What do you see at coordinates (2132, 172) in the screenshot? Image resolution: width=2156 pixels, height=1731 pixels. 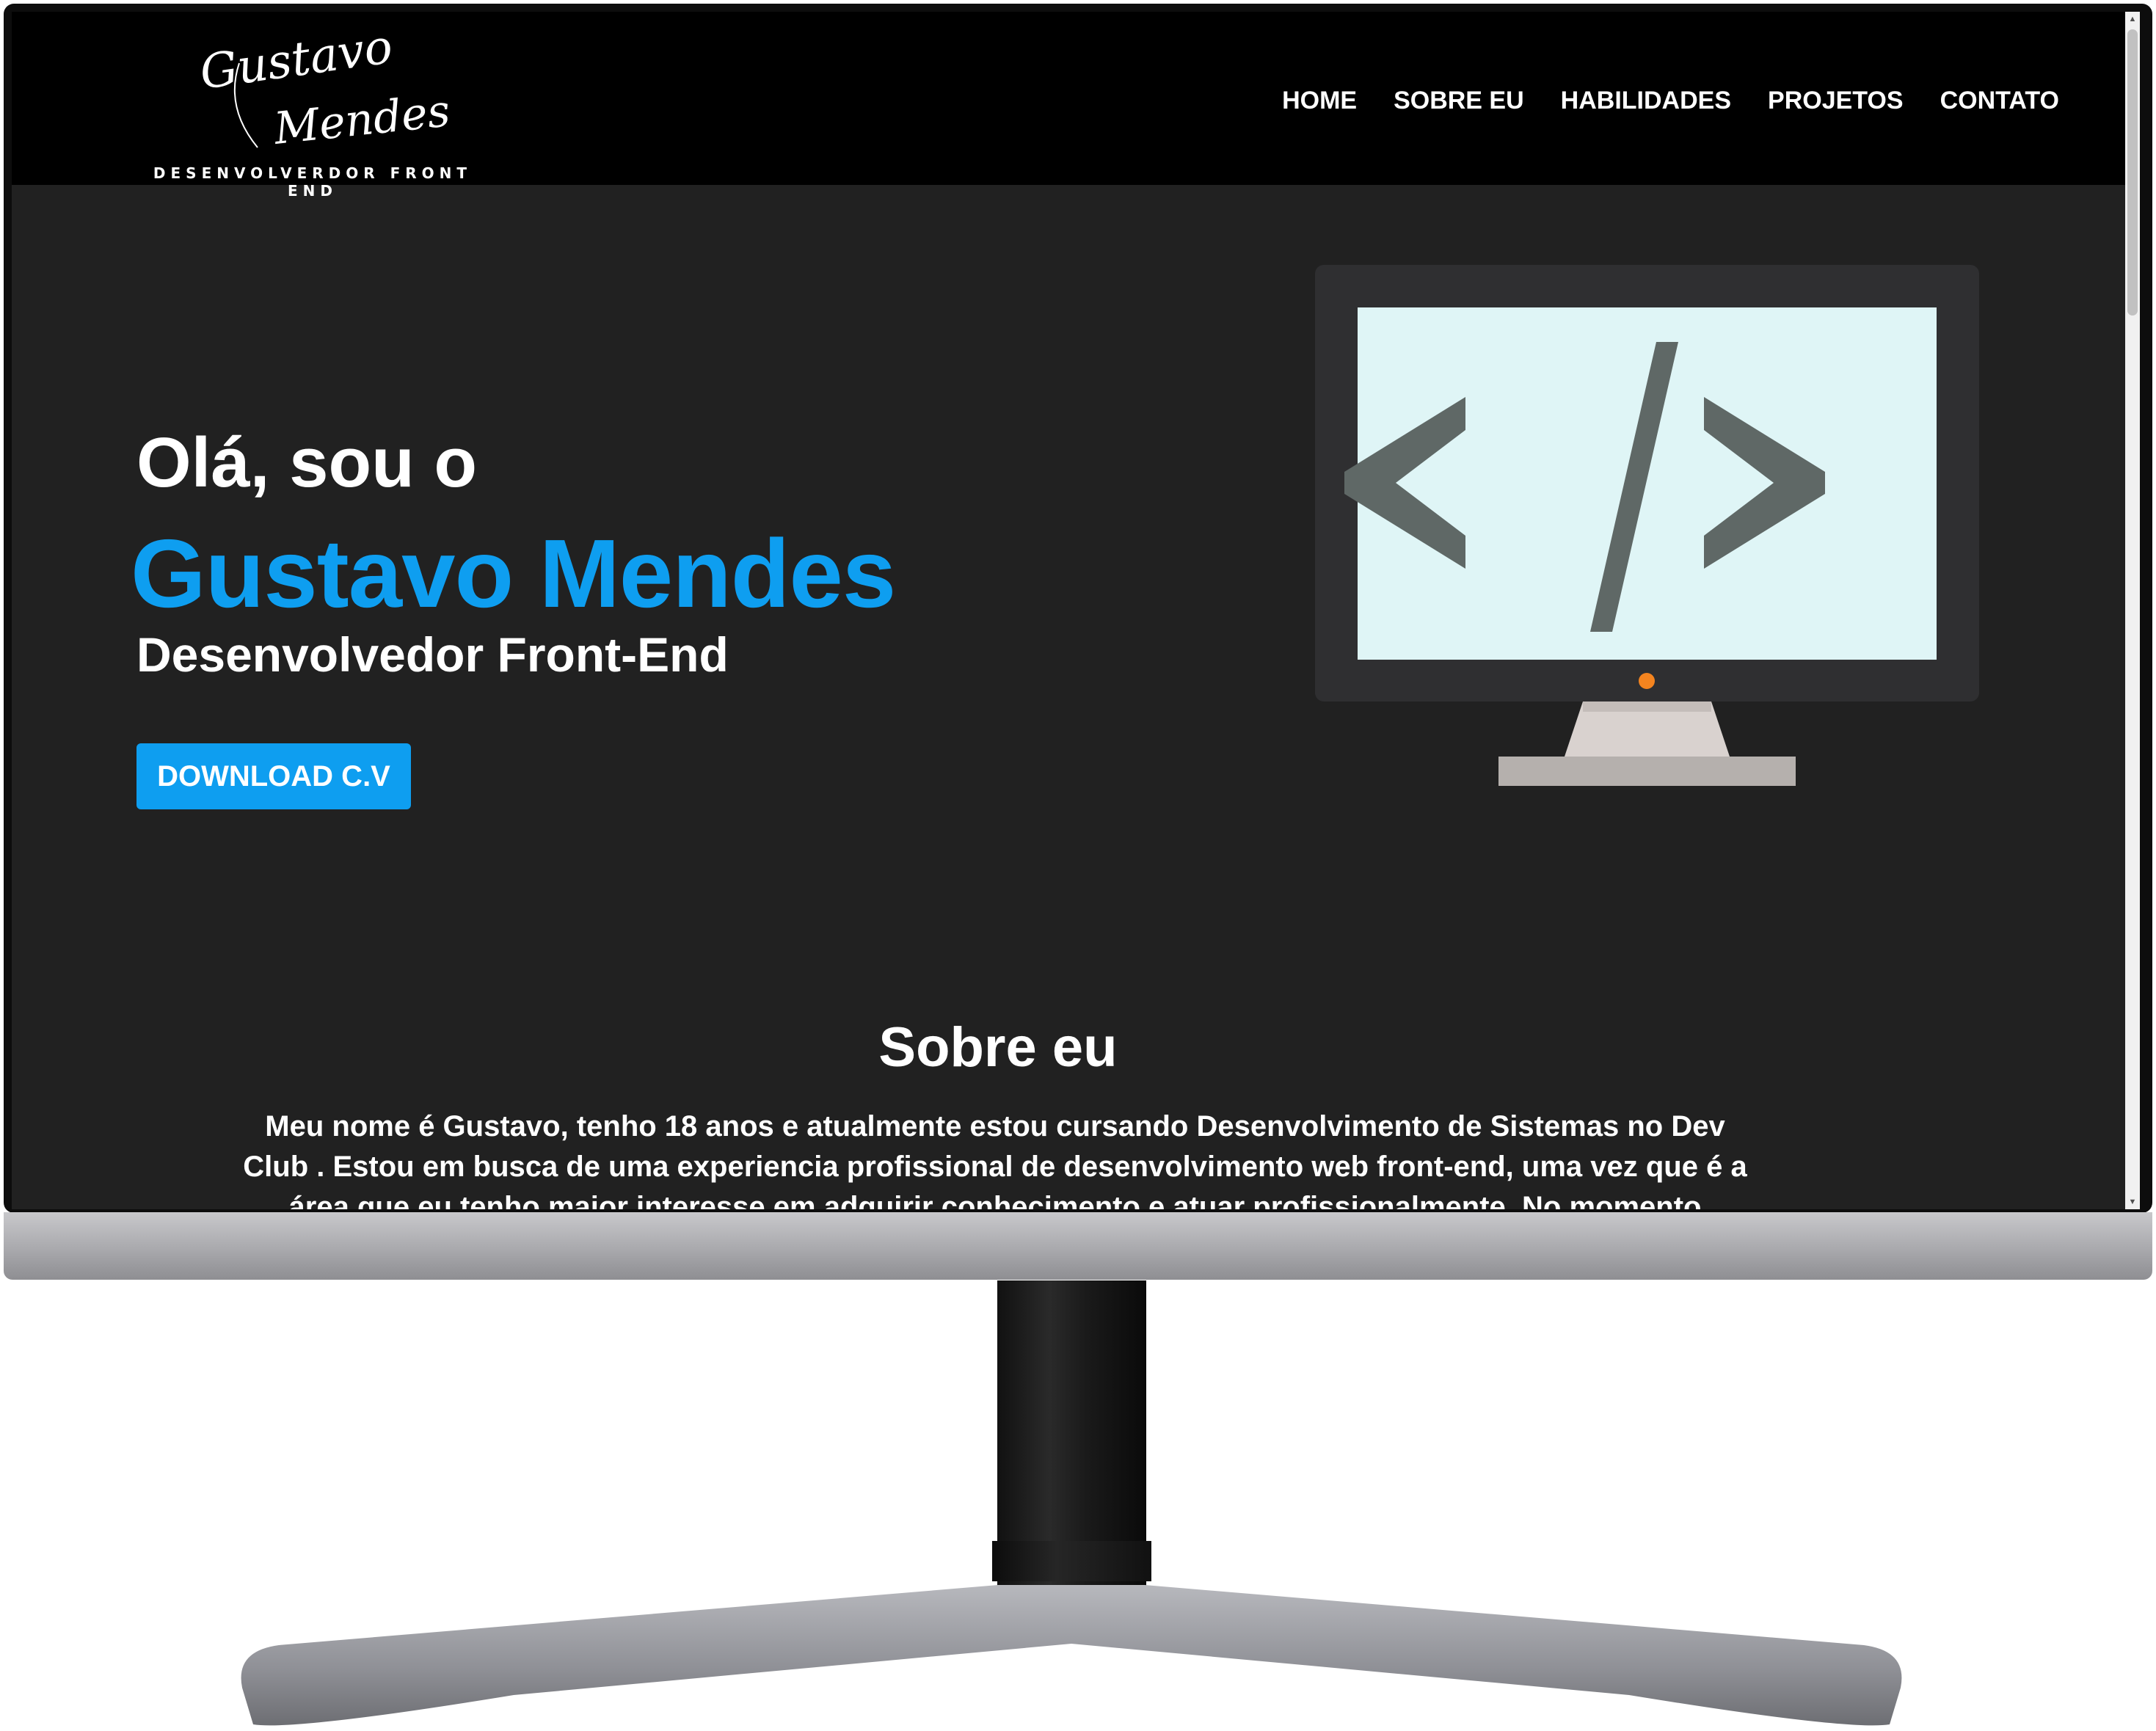 I see `scroll-thumb` at bounding box center [2132, 172].